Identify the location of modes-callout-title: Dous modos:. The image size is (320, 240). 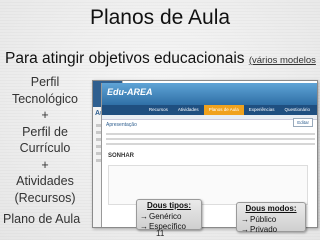
(271, 208).